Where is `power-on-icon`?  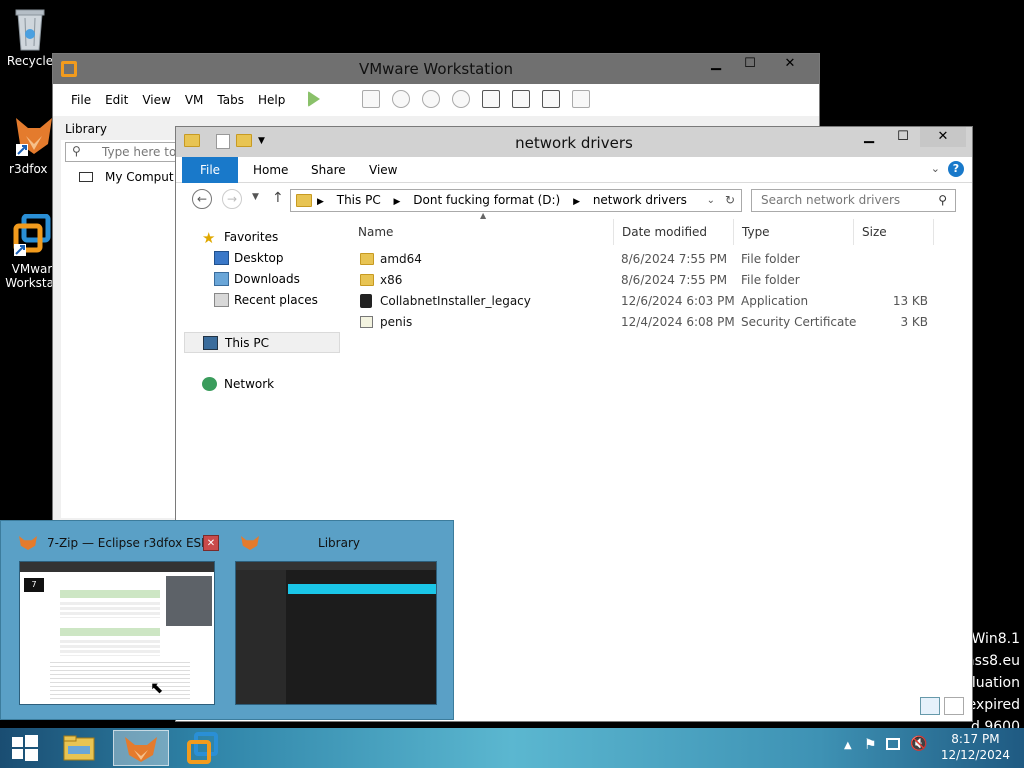 power-on-icon is located at coordinates (314, 99).